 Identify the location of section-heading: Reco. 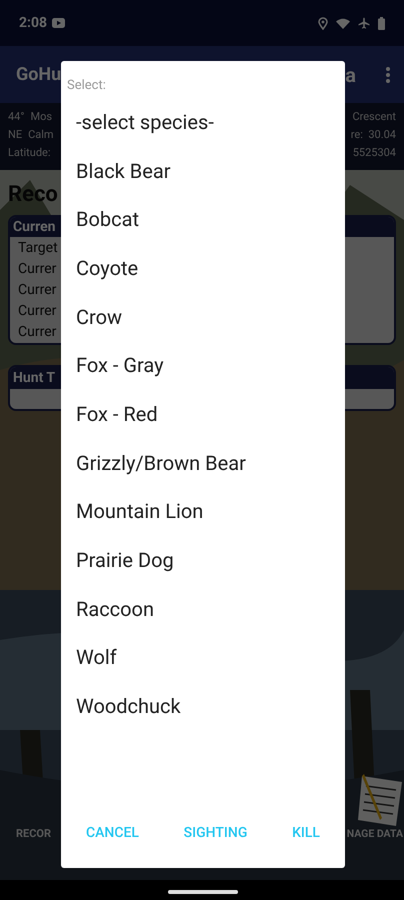
(33, 195).